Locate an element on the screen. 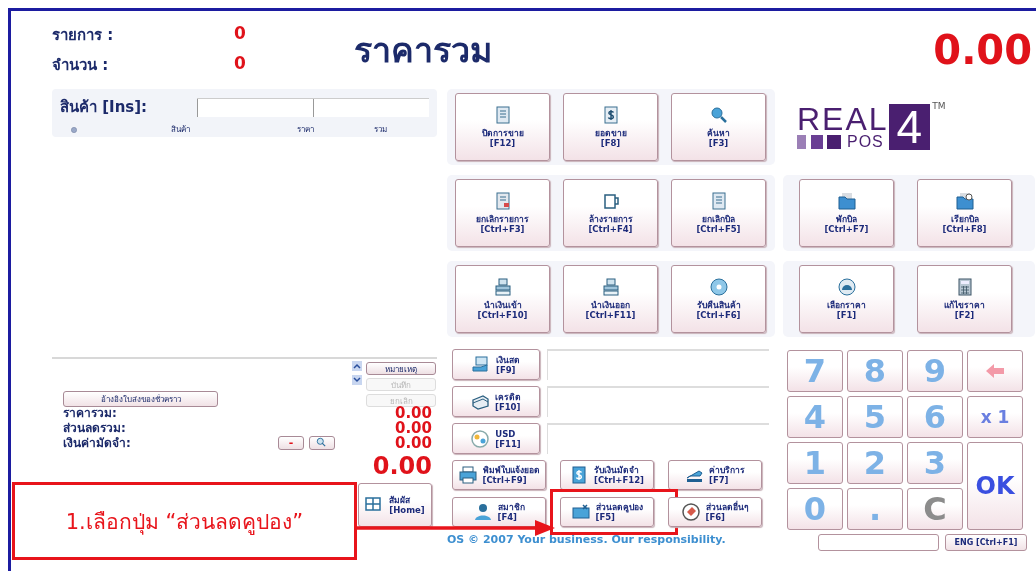 The width and height of the screenshot is (1036, 571). item-count-value: 0 is located at coordinates (240, 34).